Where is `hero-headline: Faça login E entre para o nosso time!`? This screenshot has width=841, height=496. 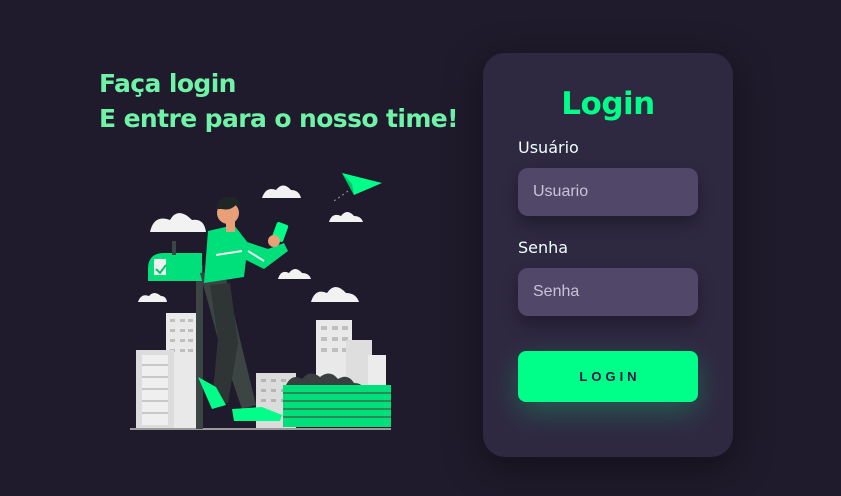 hero-headline: Faça login E entre para o nosso time! is located at coordinates (279, 101).